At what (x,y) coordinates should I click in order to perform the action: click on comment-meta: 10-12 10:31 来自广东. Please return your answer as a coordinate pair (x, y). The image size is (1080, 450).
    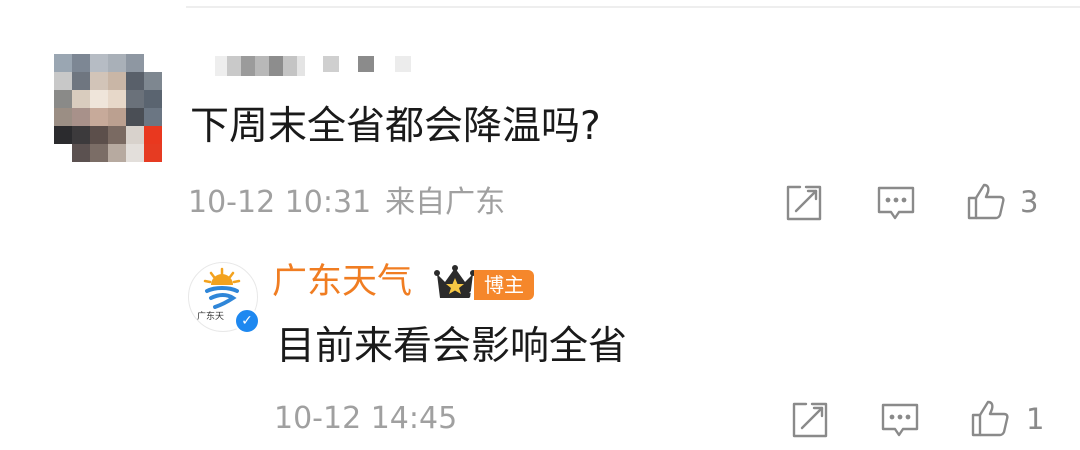
    Looking at the image, I should click on (346, 203).